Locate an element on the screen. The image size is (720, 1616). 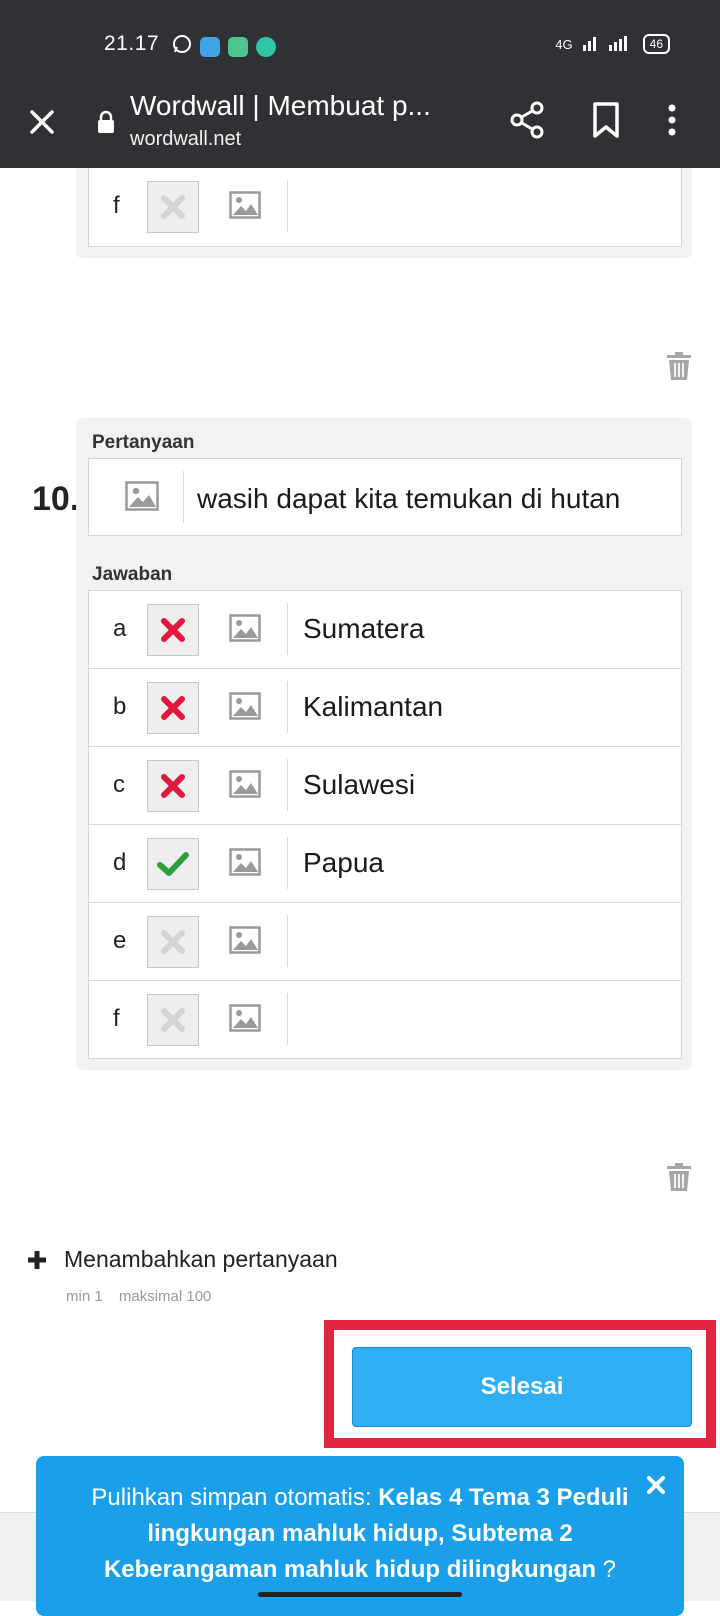
answer-text: Papua is located at coordinates (343, 863).